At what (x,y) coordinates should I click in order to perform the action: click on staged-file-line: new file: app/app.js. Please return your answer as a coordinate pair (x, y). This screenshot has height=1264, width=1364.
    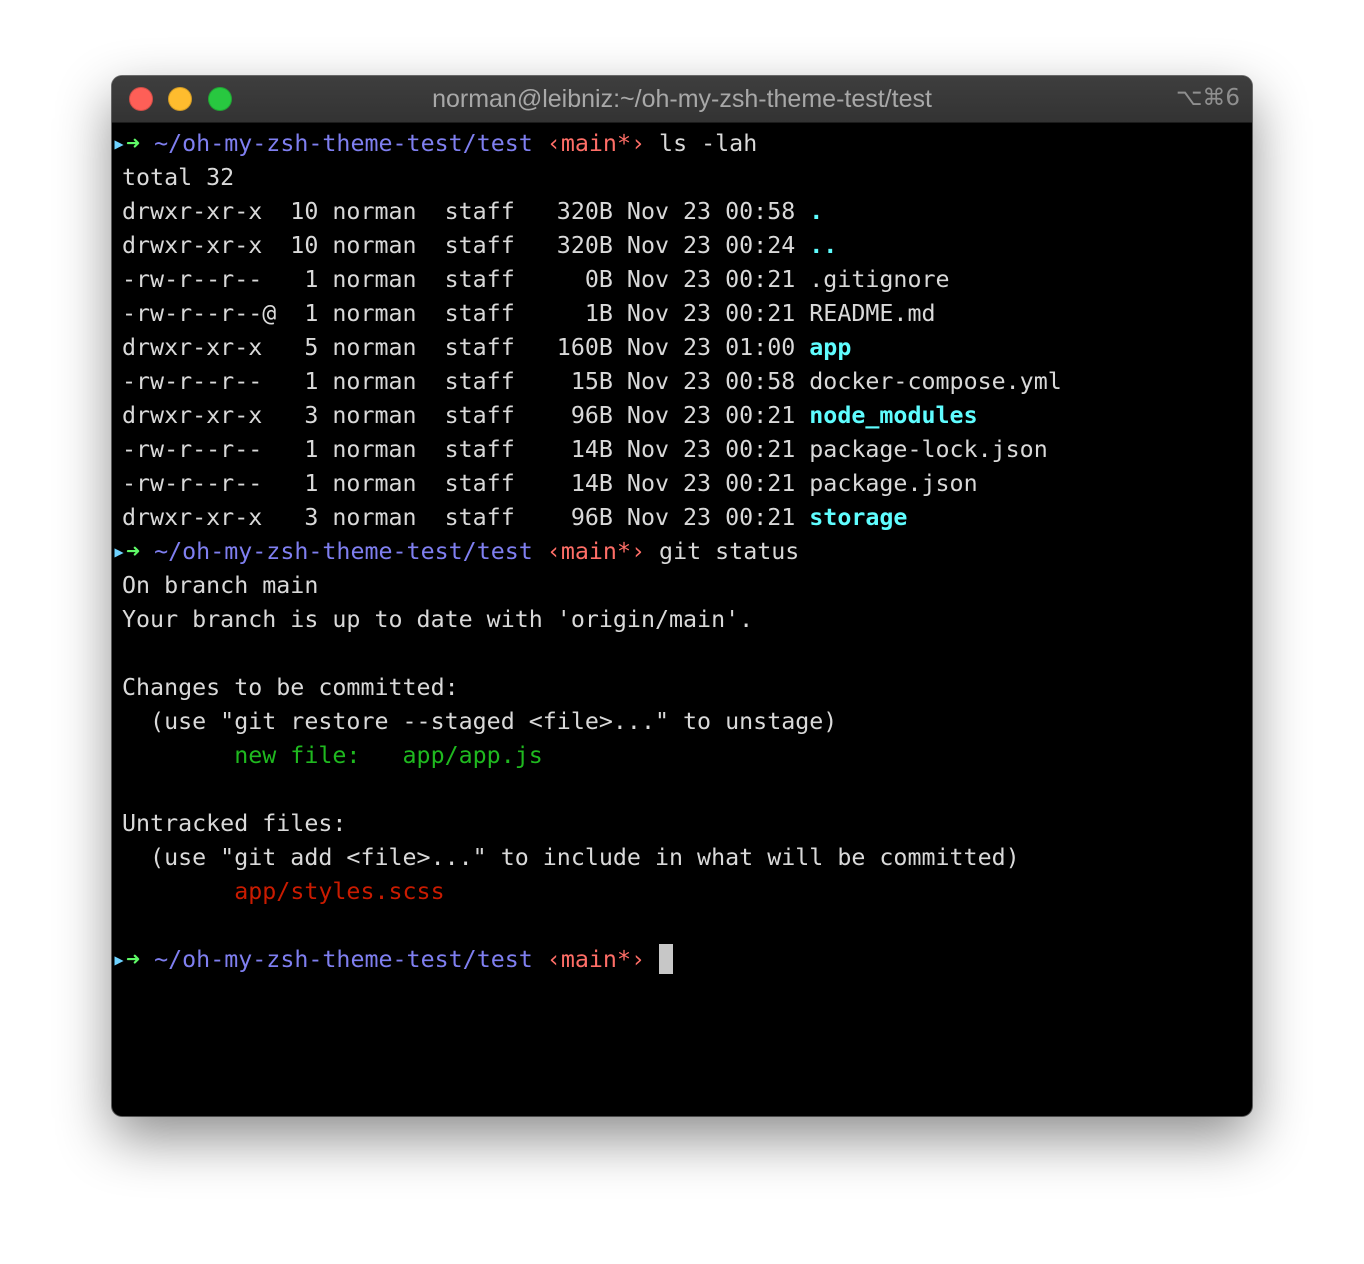
    Looking at the image, I should click on (332, 755).